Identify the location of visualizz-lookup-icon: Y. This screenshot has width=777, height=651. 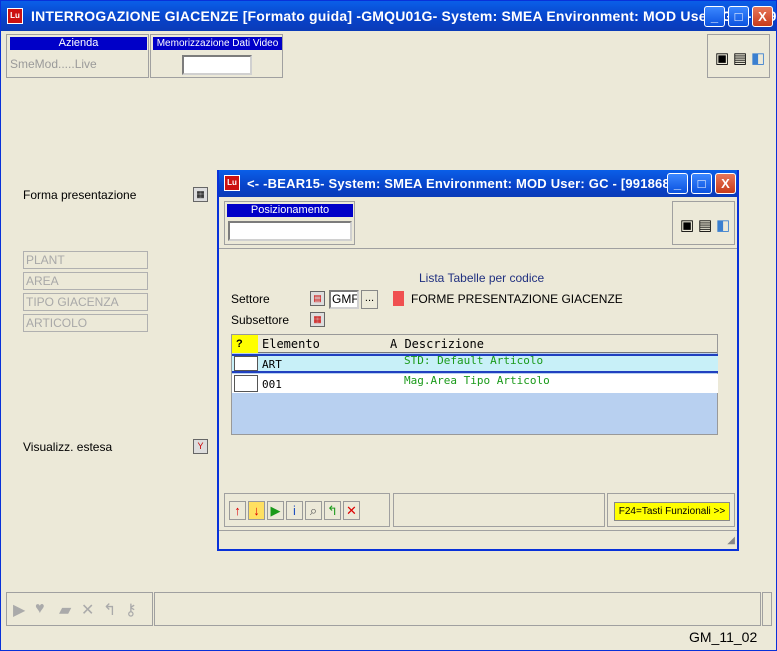
(200, 446).